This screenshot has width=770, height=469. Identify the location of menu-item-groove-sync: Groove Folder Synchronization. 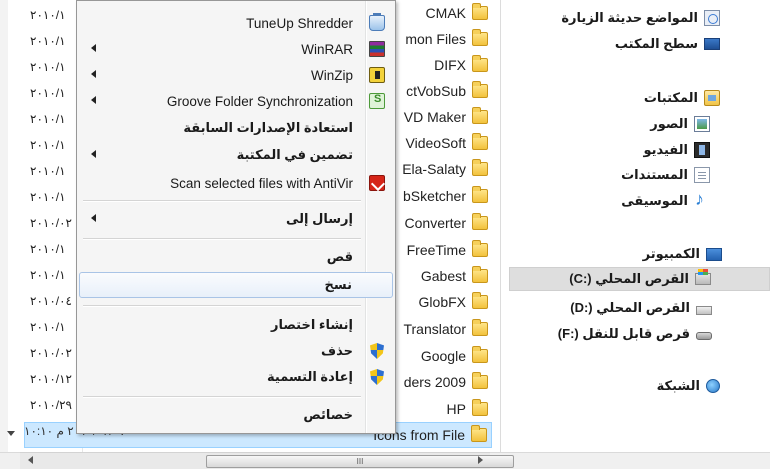
(236, 101).